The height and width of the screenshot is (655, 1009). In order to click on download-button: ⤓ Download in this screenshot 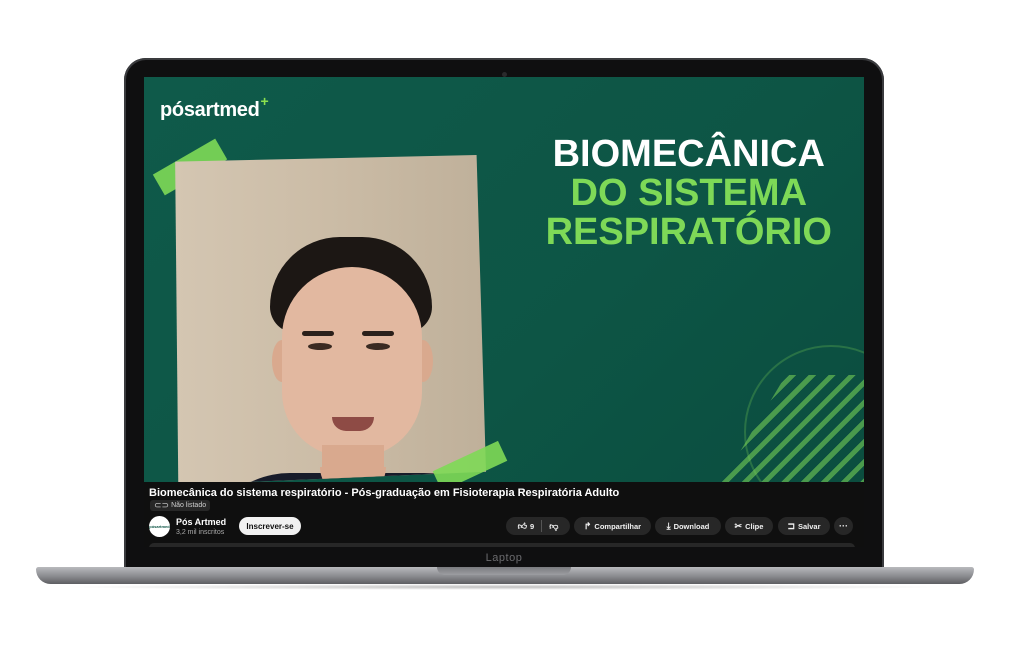, I will do `click(688, 526)`.